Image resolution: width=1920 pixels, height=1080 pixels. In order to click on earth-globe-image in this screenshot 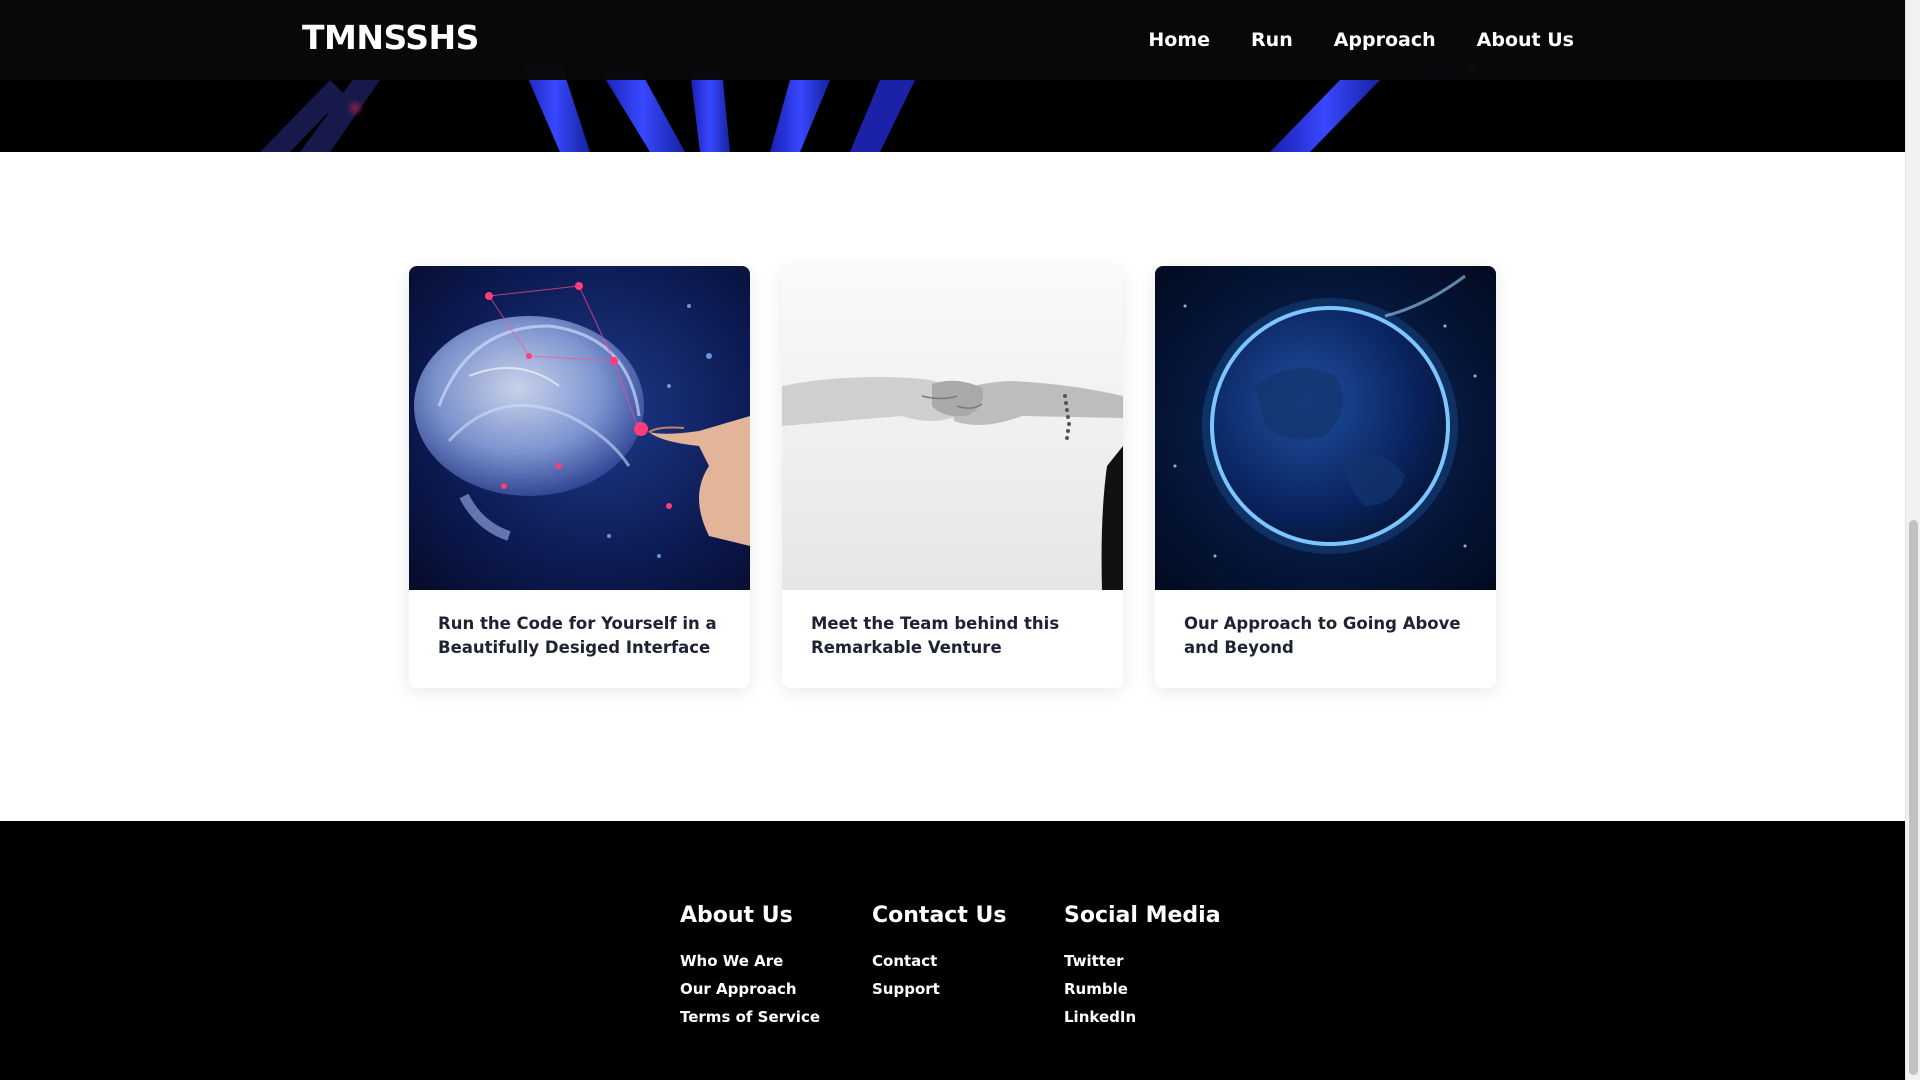, I will do `click(1325, 428)`.